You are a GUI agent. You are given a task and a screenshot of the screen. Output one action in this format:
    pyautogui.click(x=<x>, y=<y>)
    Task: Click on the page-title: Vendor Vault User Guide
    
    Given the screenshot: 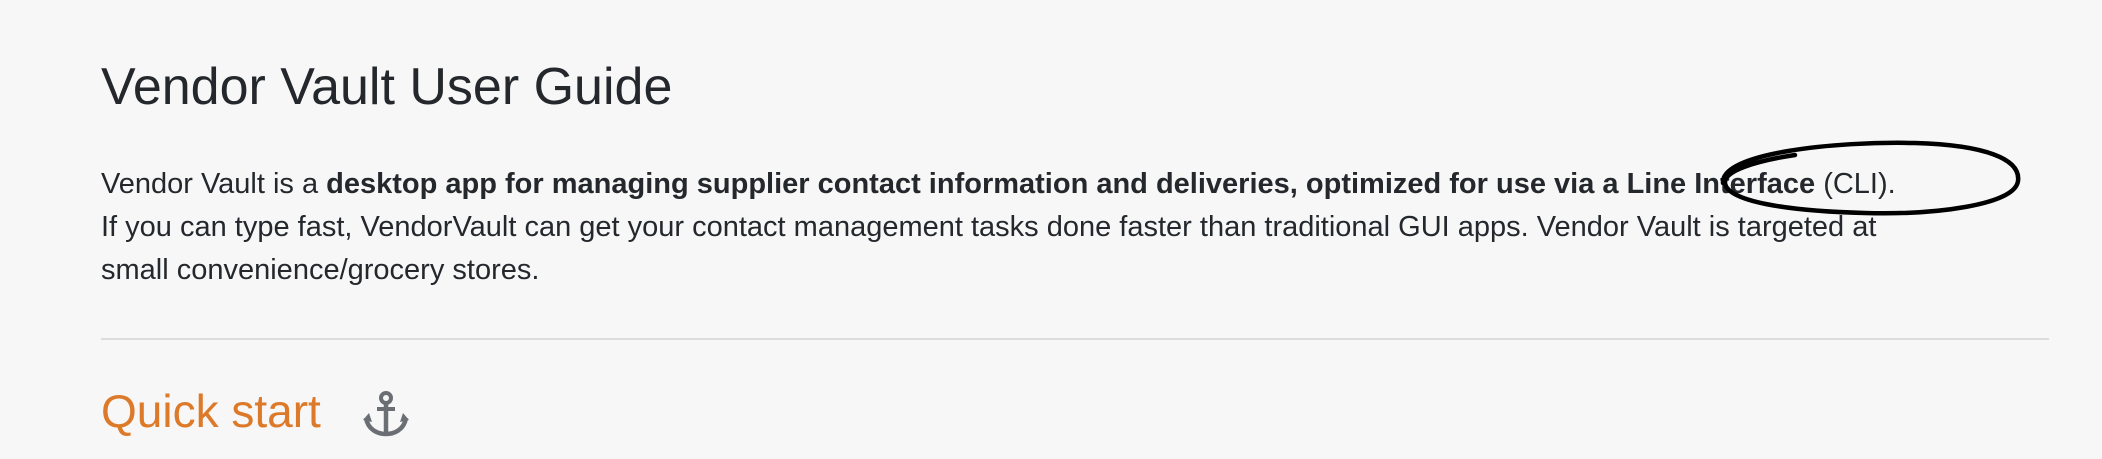 What is the action you would take?
    pyautogui.click(x=387, y=87)
    